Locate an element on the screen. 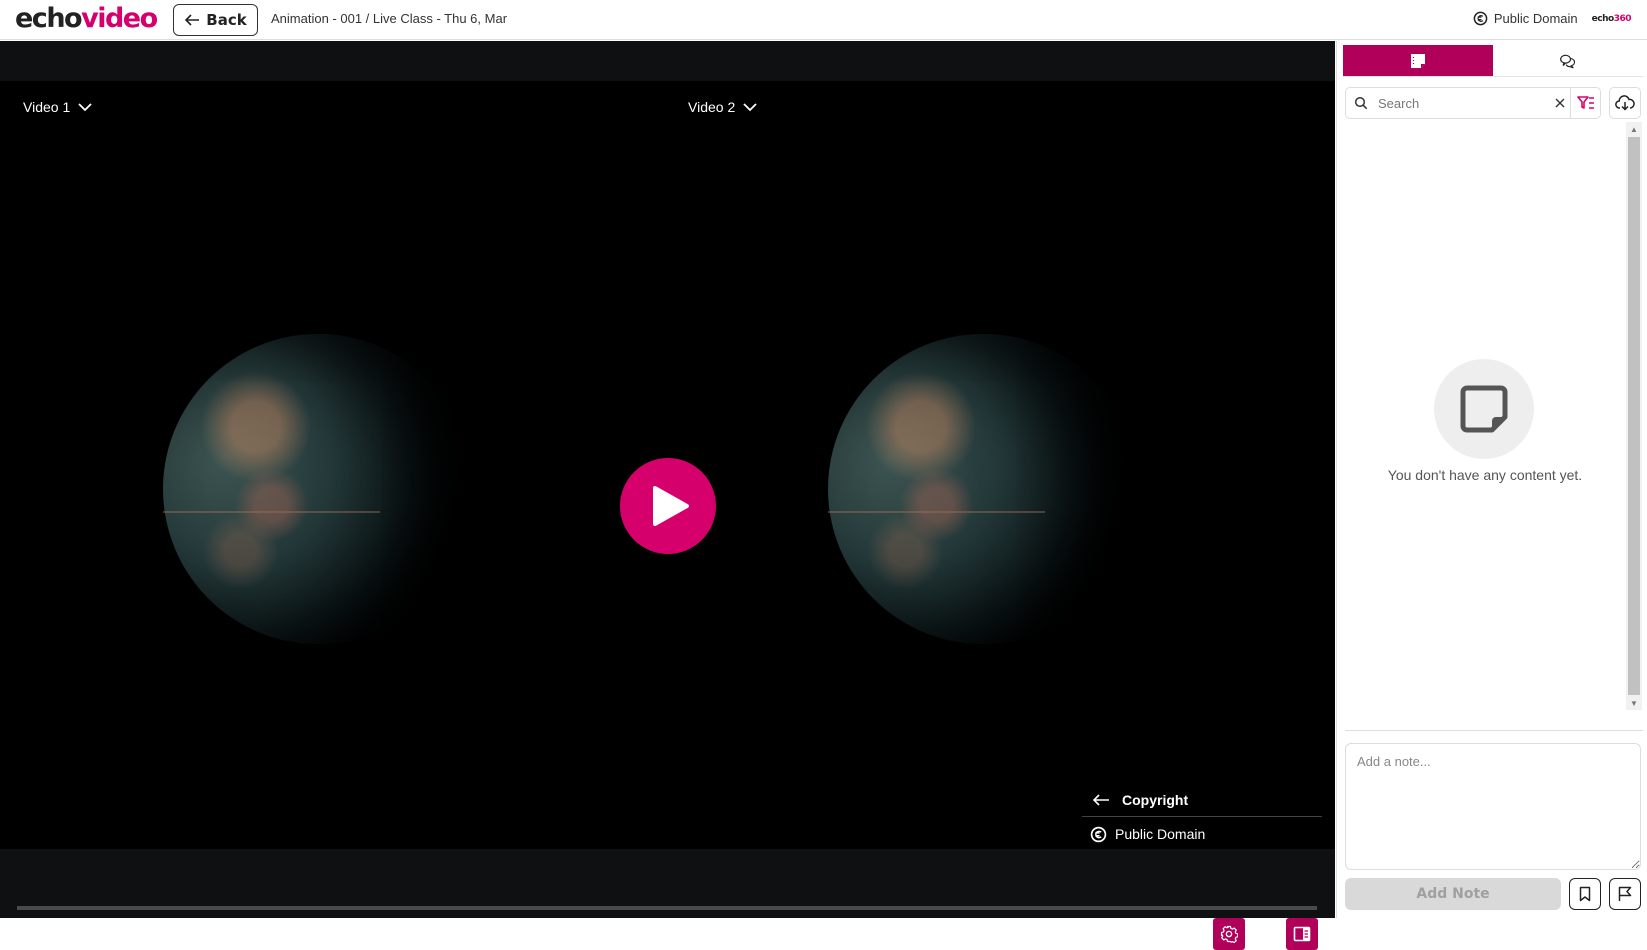 The width and height of the screenshot is (1647, 950). rewind-icon is located at coordinates (69, 934).